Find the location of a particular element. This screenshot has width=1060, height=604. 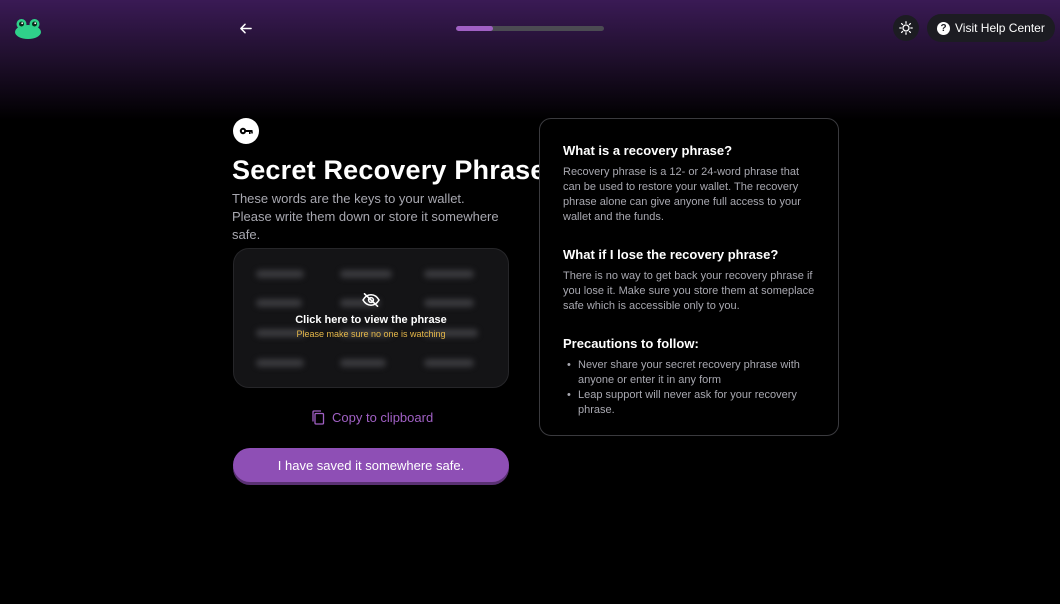

copy-to-clipboard-button: Copy to clipboard is located at coordinates (372, 417).